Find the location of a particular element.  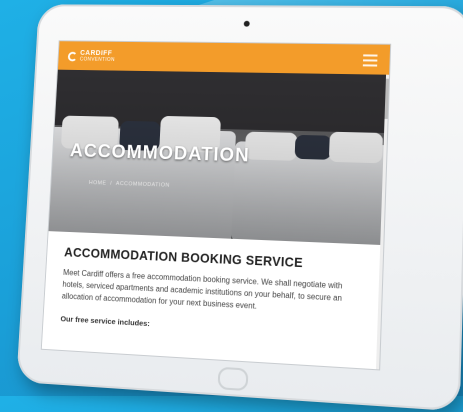

breadcrumb-home-link: HOME is located at coordinates (98, 183).